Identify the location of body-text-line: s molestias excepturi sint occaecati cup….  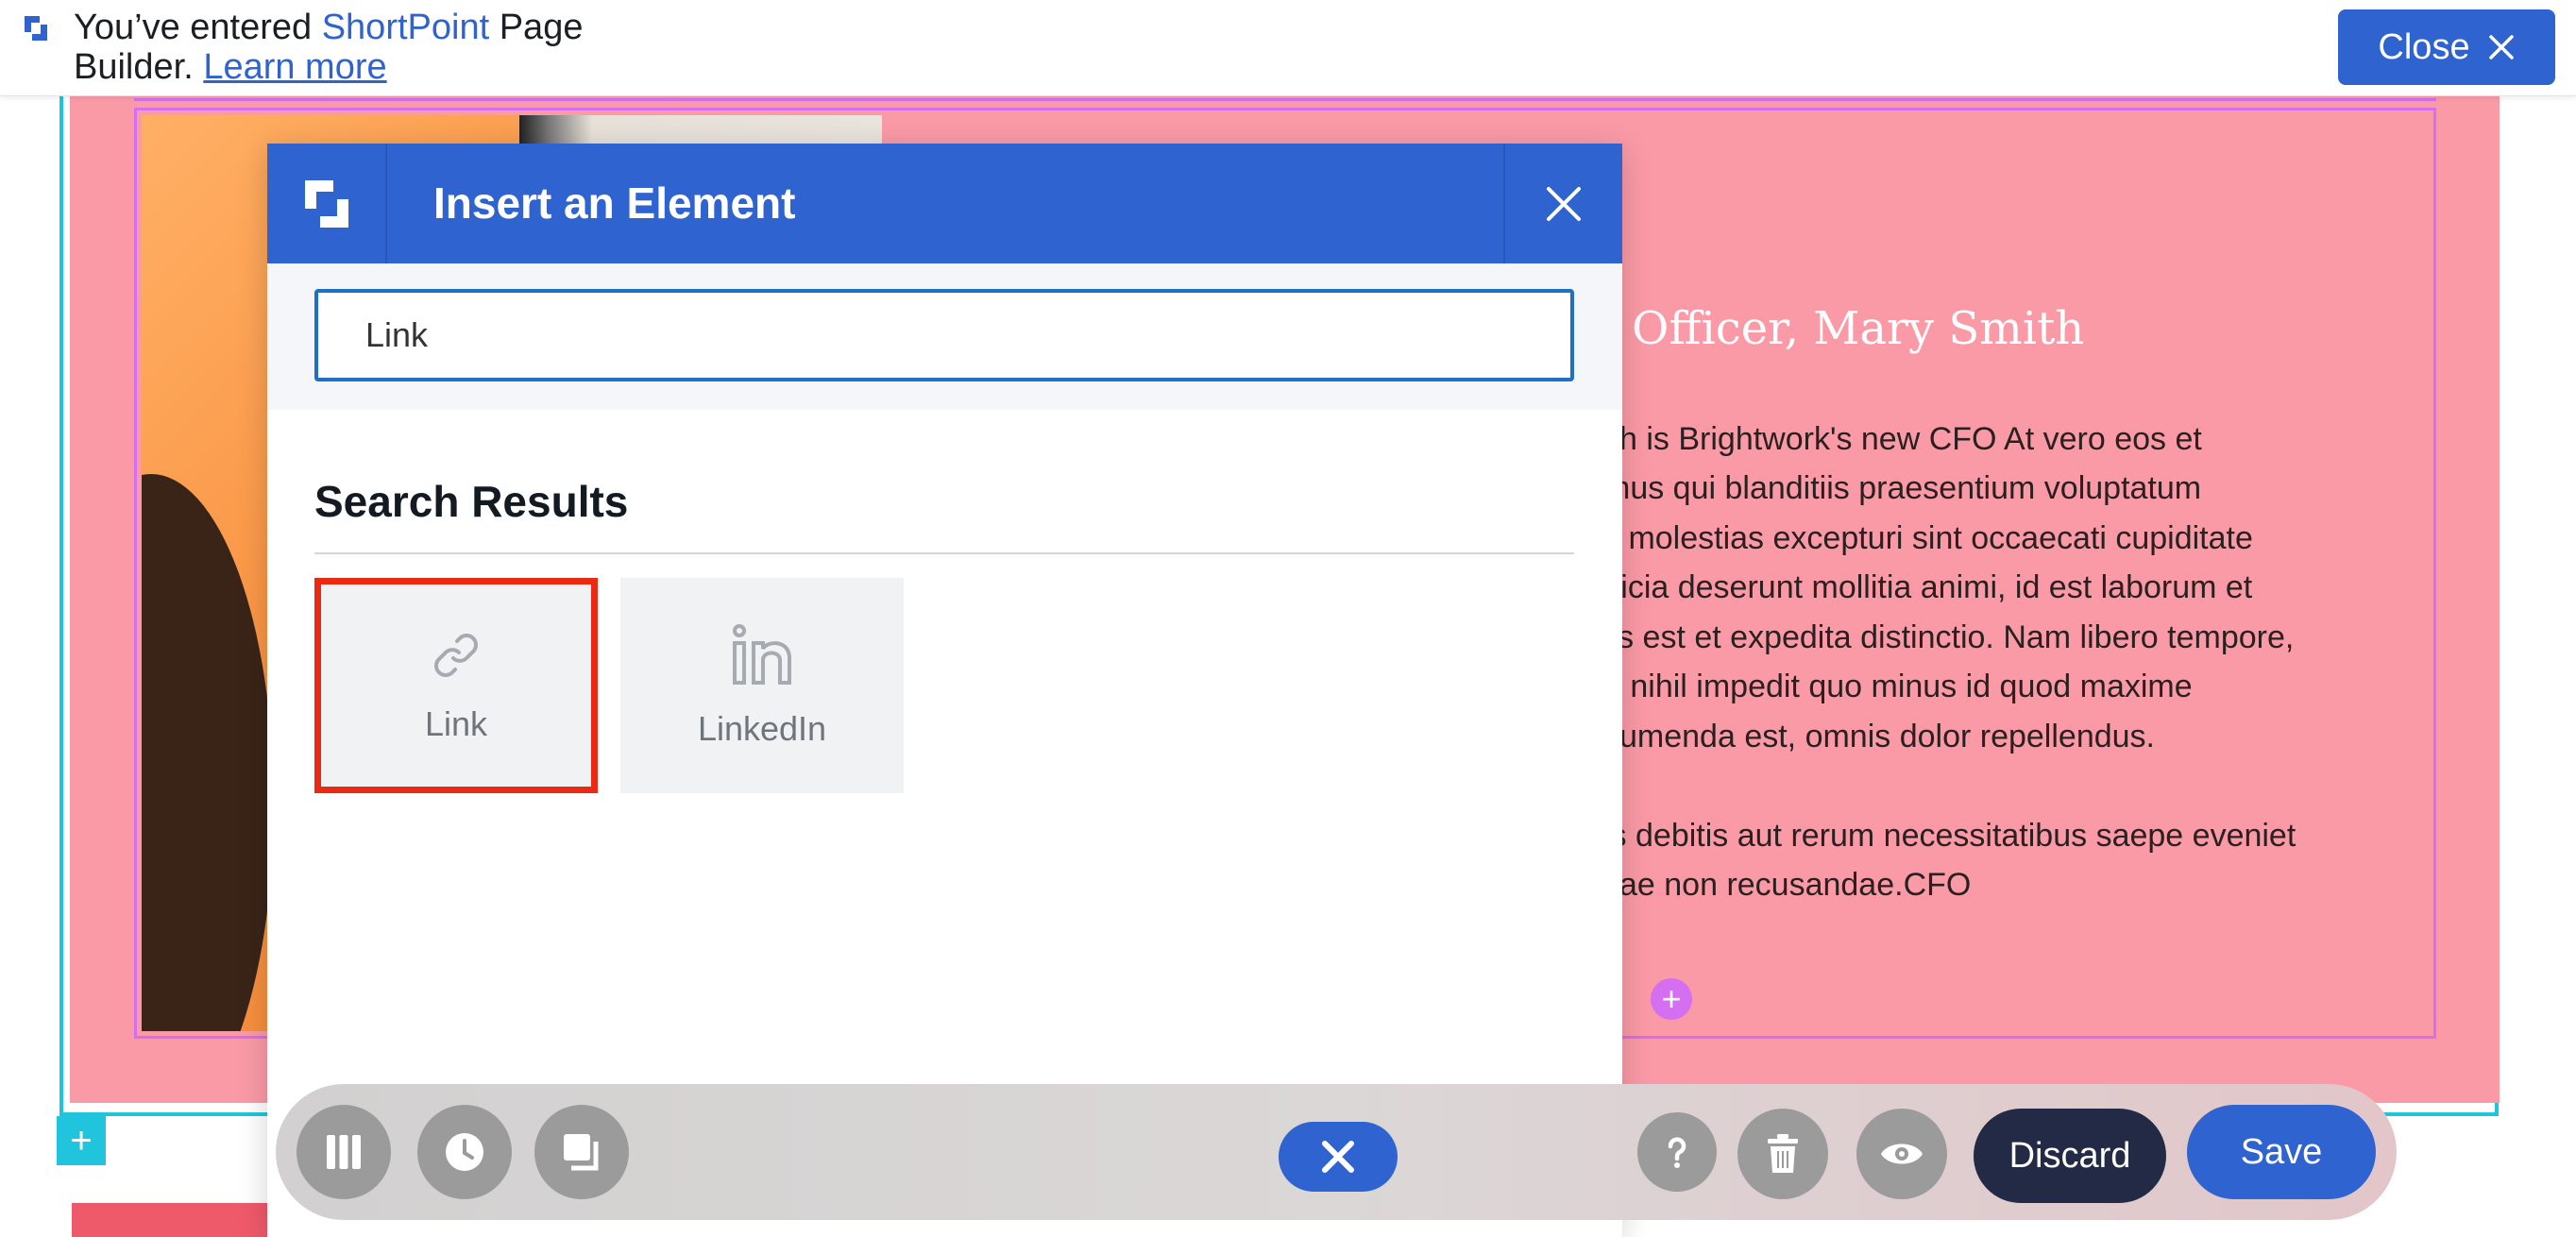
(1928, 538).